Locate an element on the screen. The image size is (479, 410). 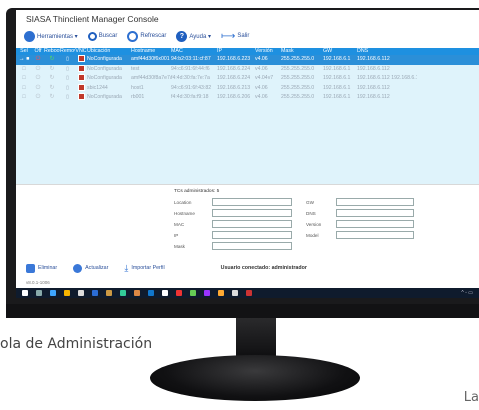
col-header-hostname: Hostname is located at coordinates (151, 51).